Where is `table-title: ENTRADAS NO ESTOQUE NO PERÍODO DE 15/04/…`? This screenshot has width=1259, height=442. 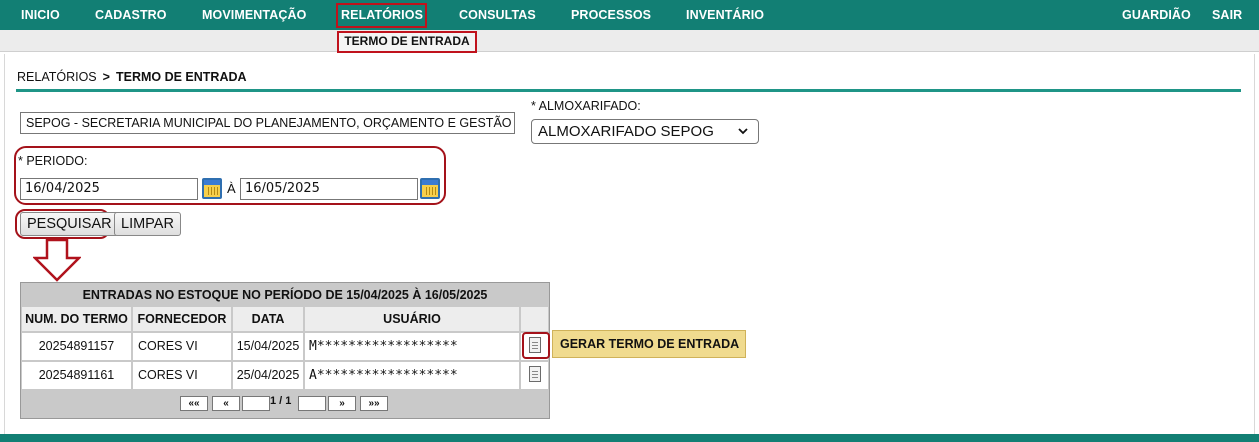
table-title: ENTRADAS NO ESTOQUE NO PERÍODO DE 15/04/… is located at coordinates (285, 295).